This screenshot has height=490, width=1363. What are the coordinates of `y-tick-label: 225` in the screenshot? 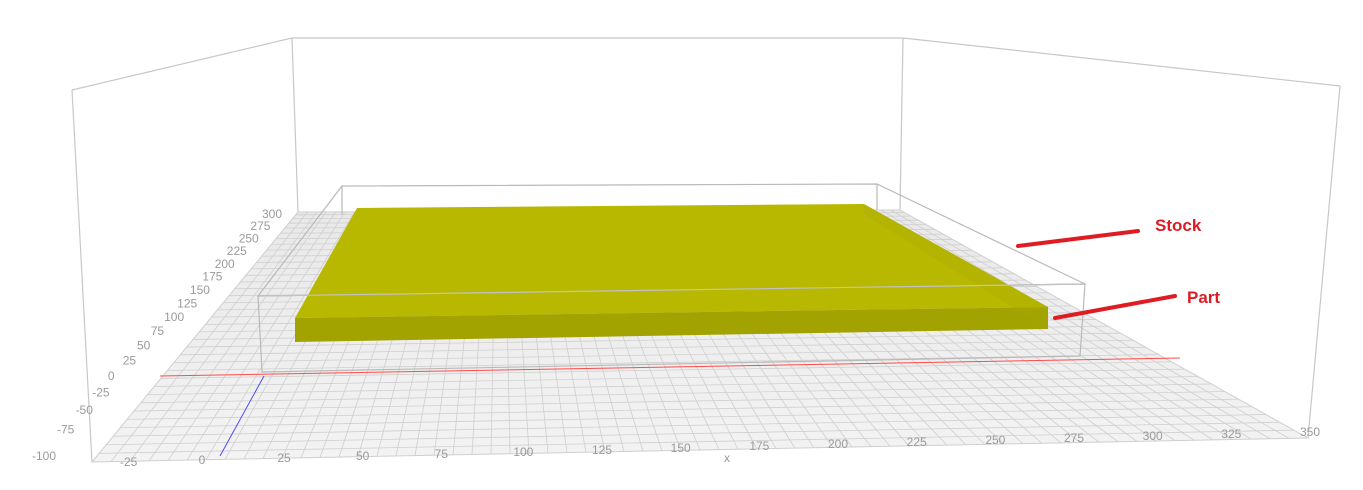 It's located at (237, 251).